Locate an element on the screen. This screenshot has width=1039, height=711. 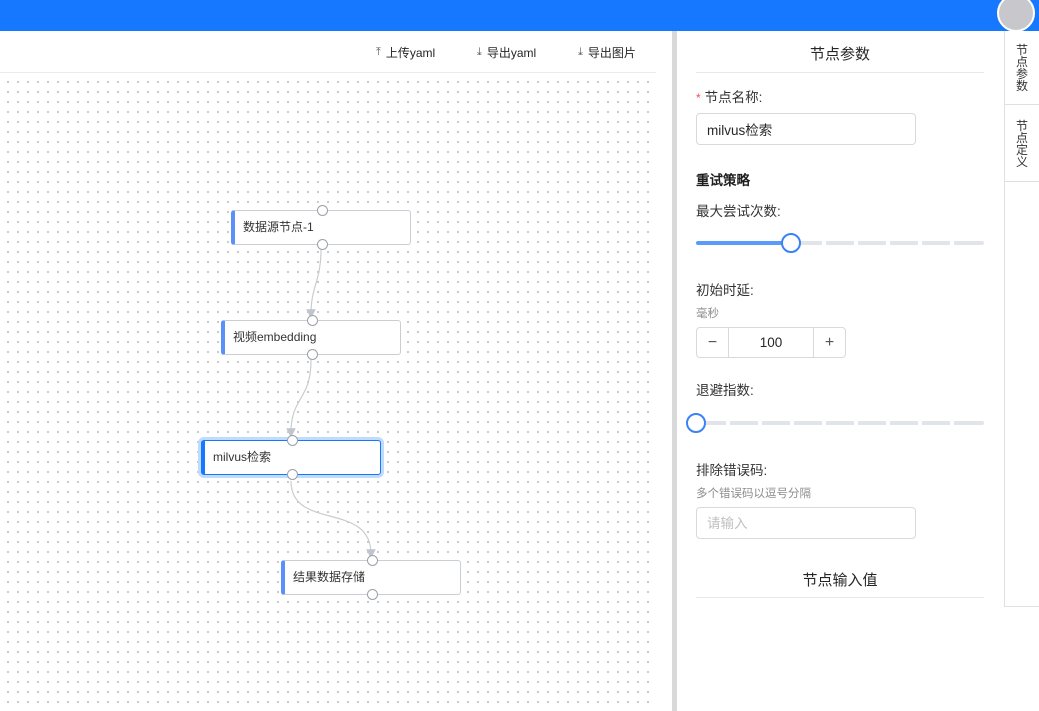
toolbar-divider is located at coordinates (328, 72).